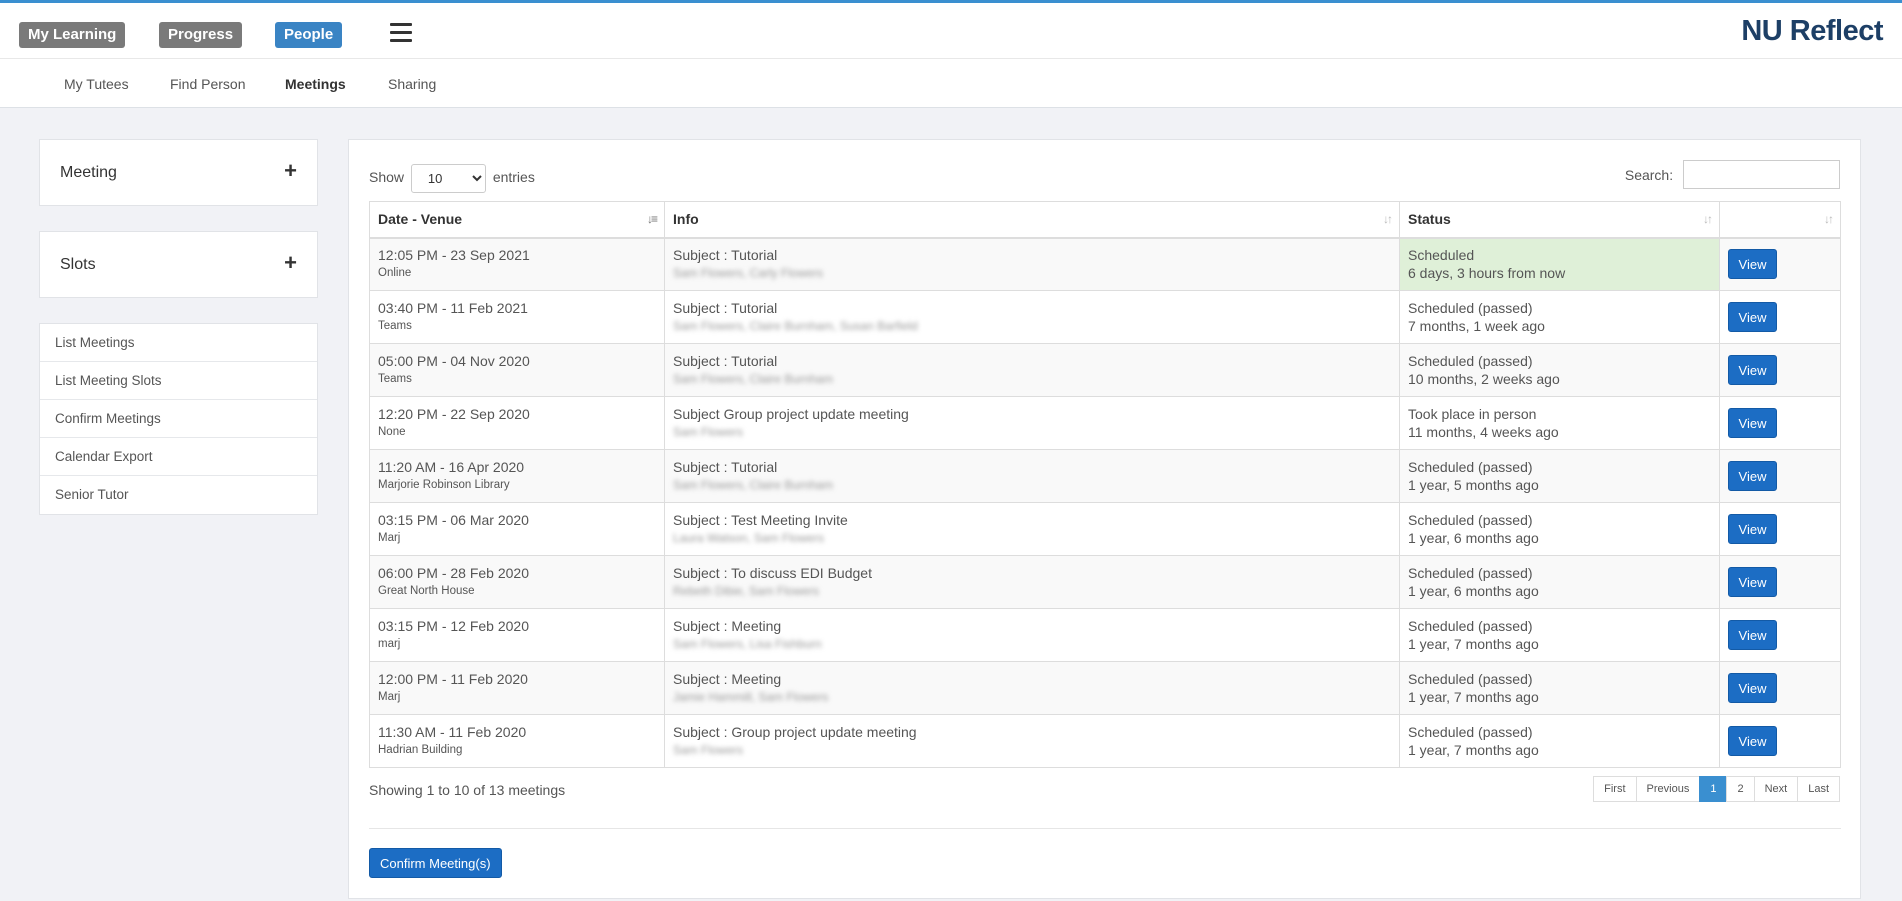 The height and width of the screenshot is (901, 1902). Describe the element at coordinates (309, 35) in the screenshot. I see `people-button: People` at that location.